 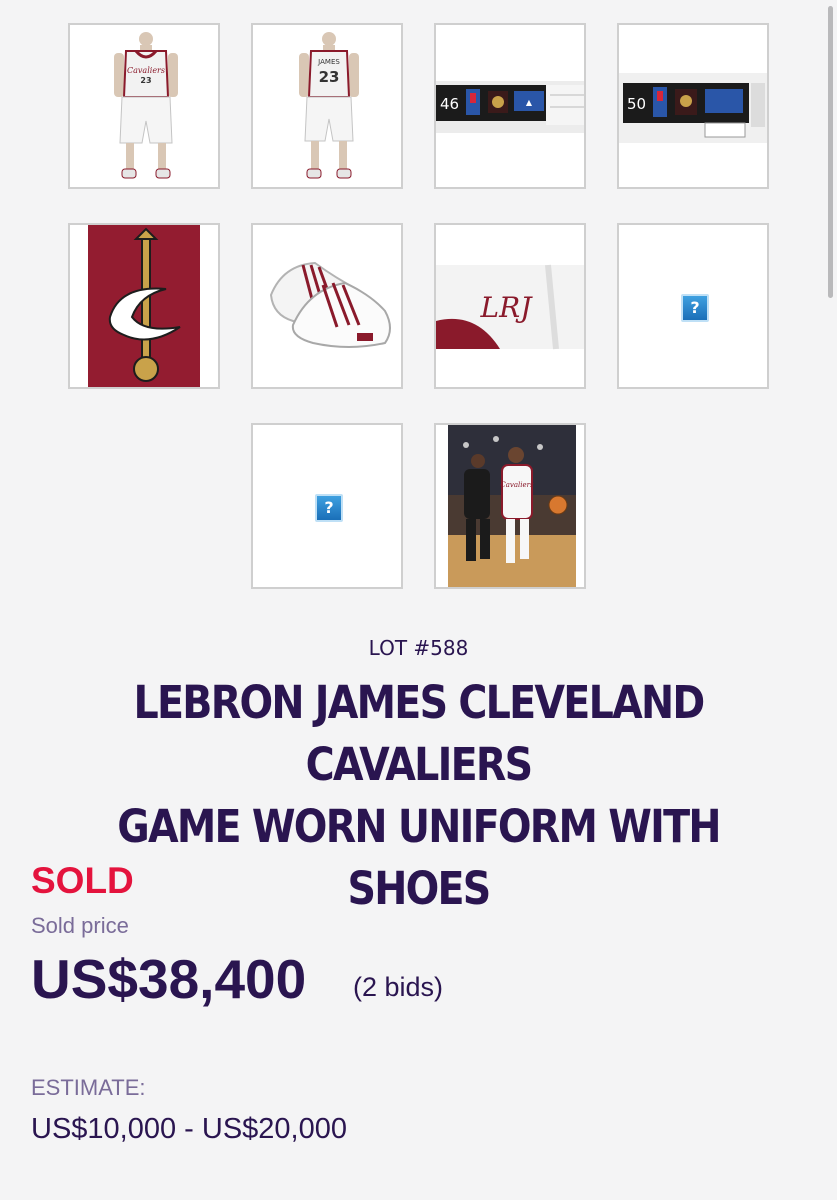 I want to click on lot-title-line-2: GAME WORN UNIFORM WITH SHOES, so click(x=419, y=857).